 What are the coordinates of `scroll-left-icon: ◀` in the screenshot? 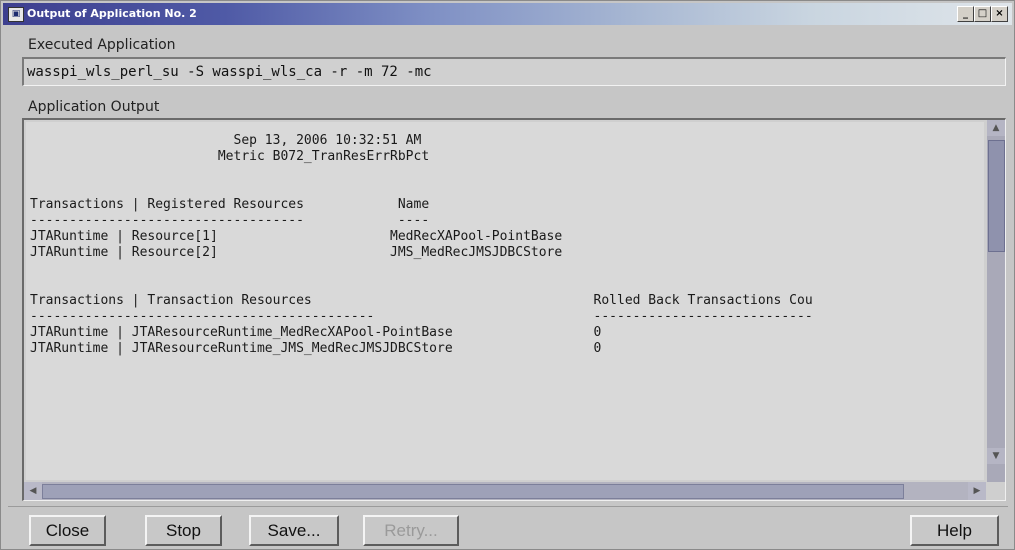 It's located at (33, 491).